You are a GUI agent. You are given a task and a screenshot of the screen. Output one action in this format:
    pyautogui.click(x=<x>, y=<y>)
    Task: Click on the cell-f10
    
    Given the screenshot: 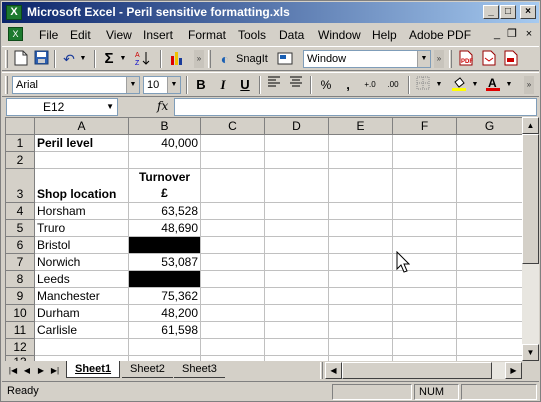 What is the action you would take?
    pyautogui.click(x=425, y=313)
    